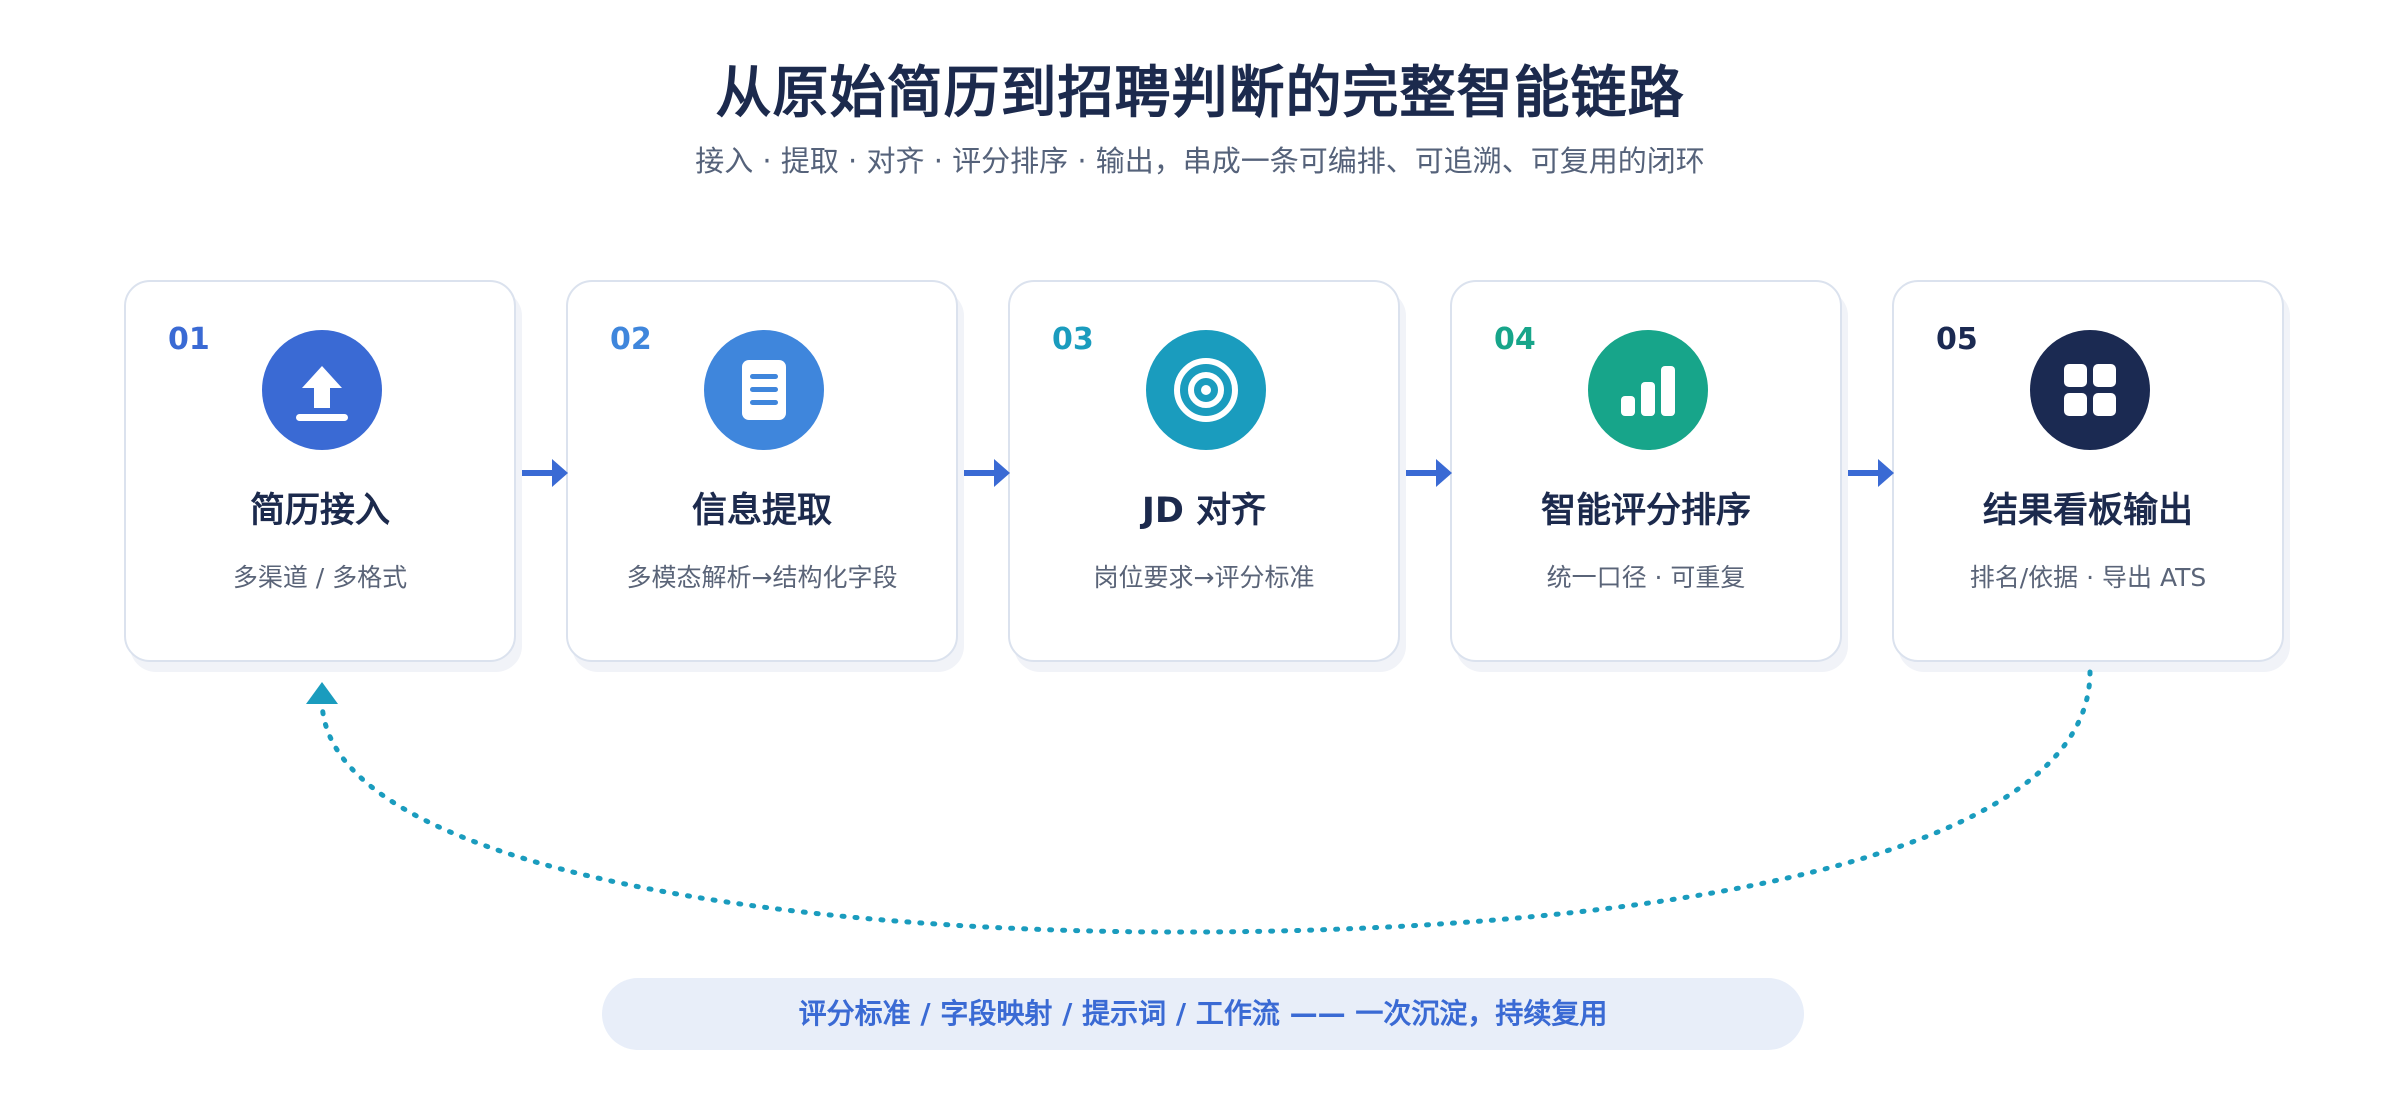 Image resolution: width=2400 pixels, height=1120 pixels. I want to click on step-card-2: 02 信息提取 多模态解析→结构化字段, so click(762, 471).